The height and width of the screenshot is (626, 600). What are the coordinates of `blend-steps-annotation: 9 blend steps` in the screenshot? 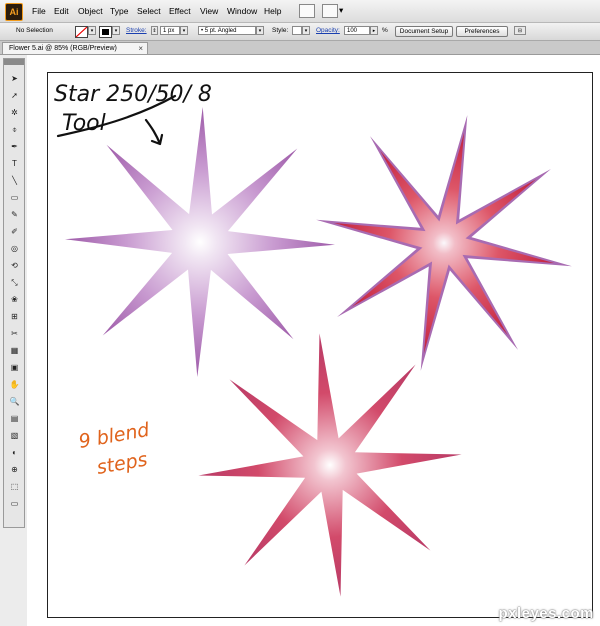 It's located at (114, 449).